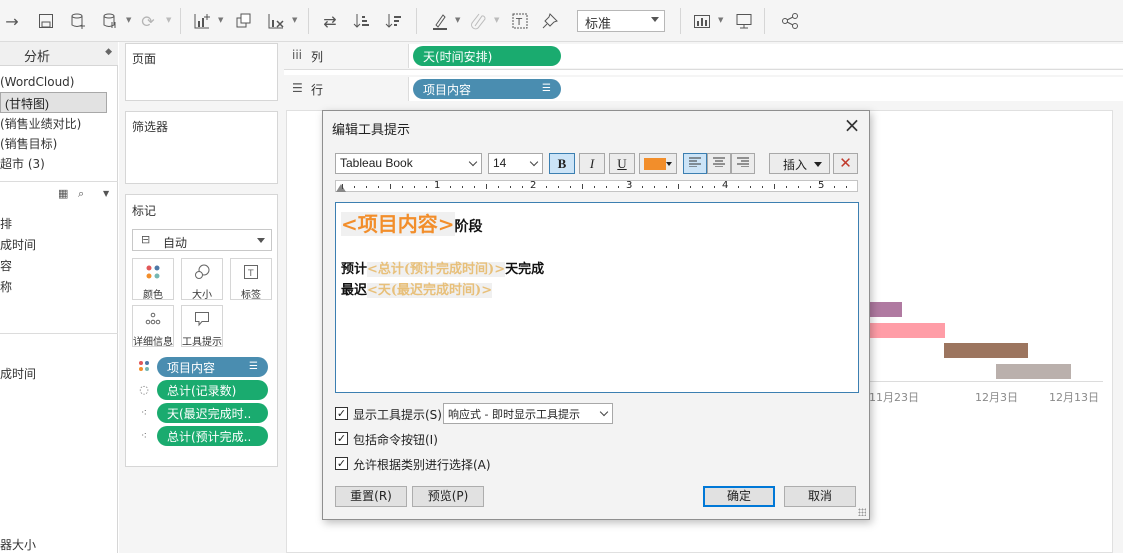 This screenshot has width=1123, height=553. What do you see at coordinates (845, 163) in the screenshot?
I see `clear-formatting-button: ✕` at bounding box center [845, 163].